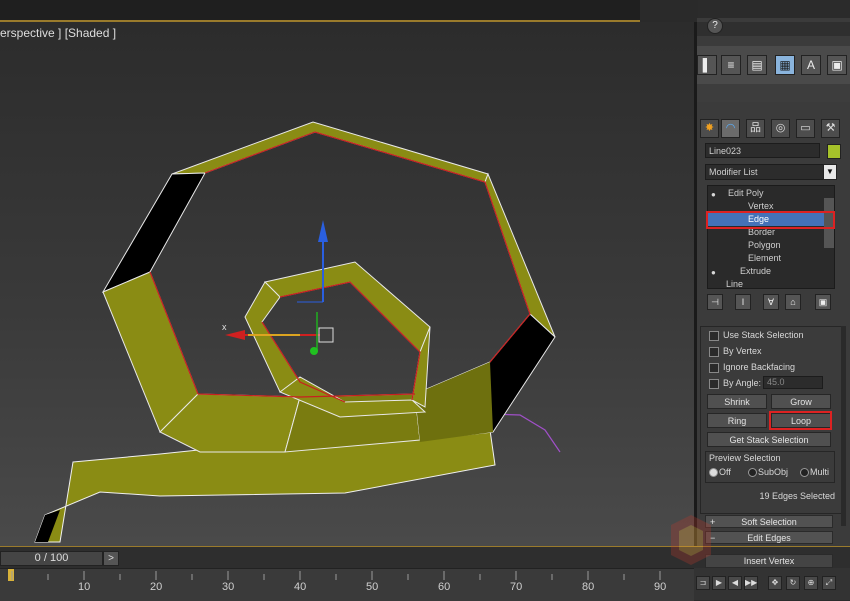  Describe the element at coordinates (775, 583) in the screenshot. I see `pan-icon: ✥` at that location.